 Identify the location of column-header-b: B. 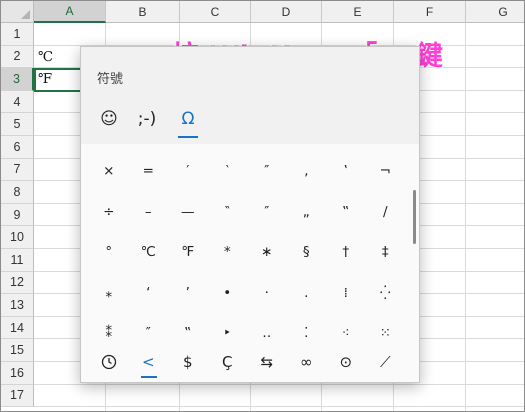
(143, 12).